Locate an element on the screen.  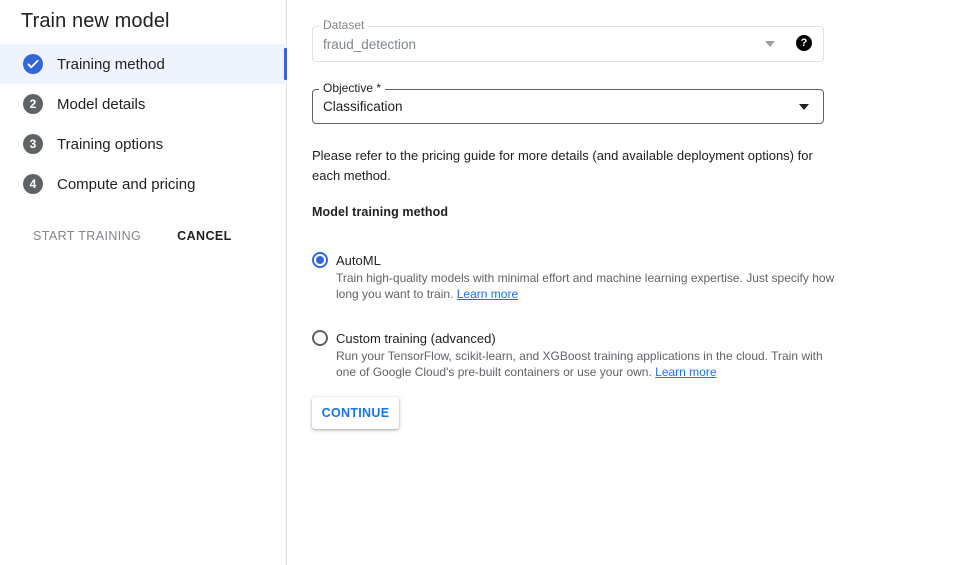
step-number: 2 is located at coordinates (33, 104).